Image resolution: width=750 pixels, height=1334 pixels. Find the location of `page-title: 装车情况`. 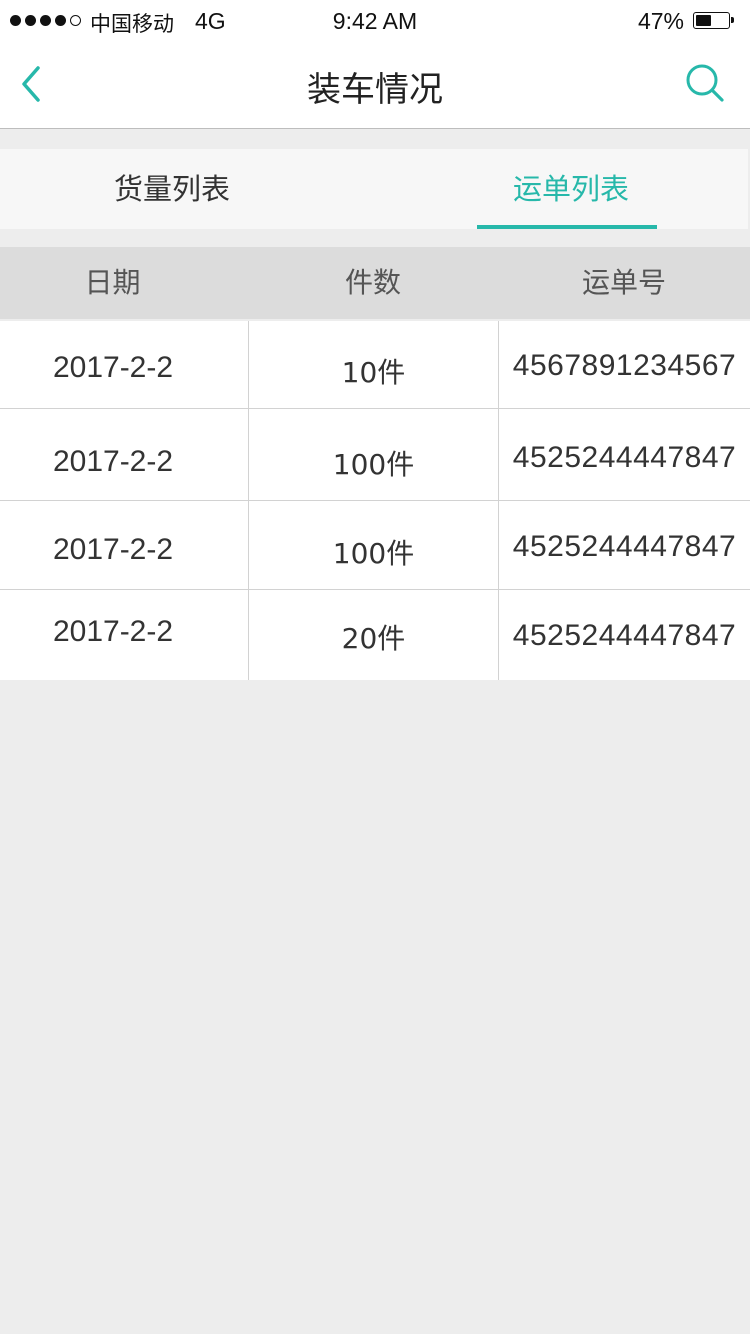

page-title: 装车情况 is located at coordinates (375, 90).